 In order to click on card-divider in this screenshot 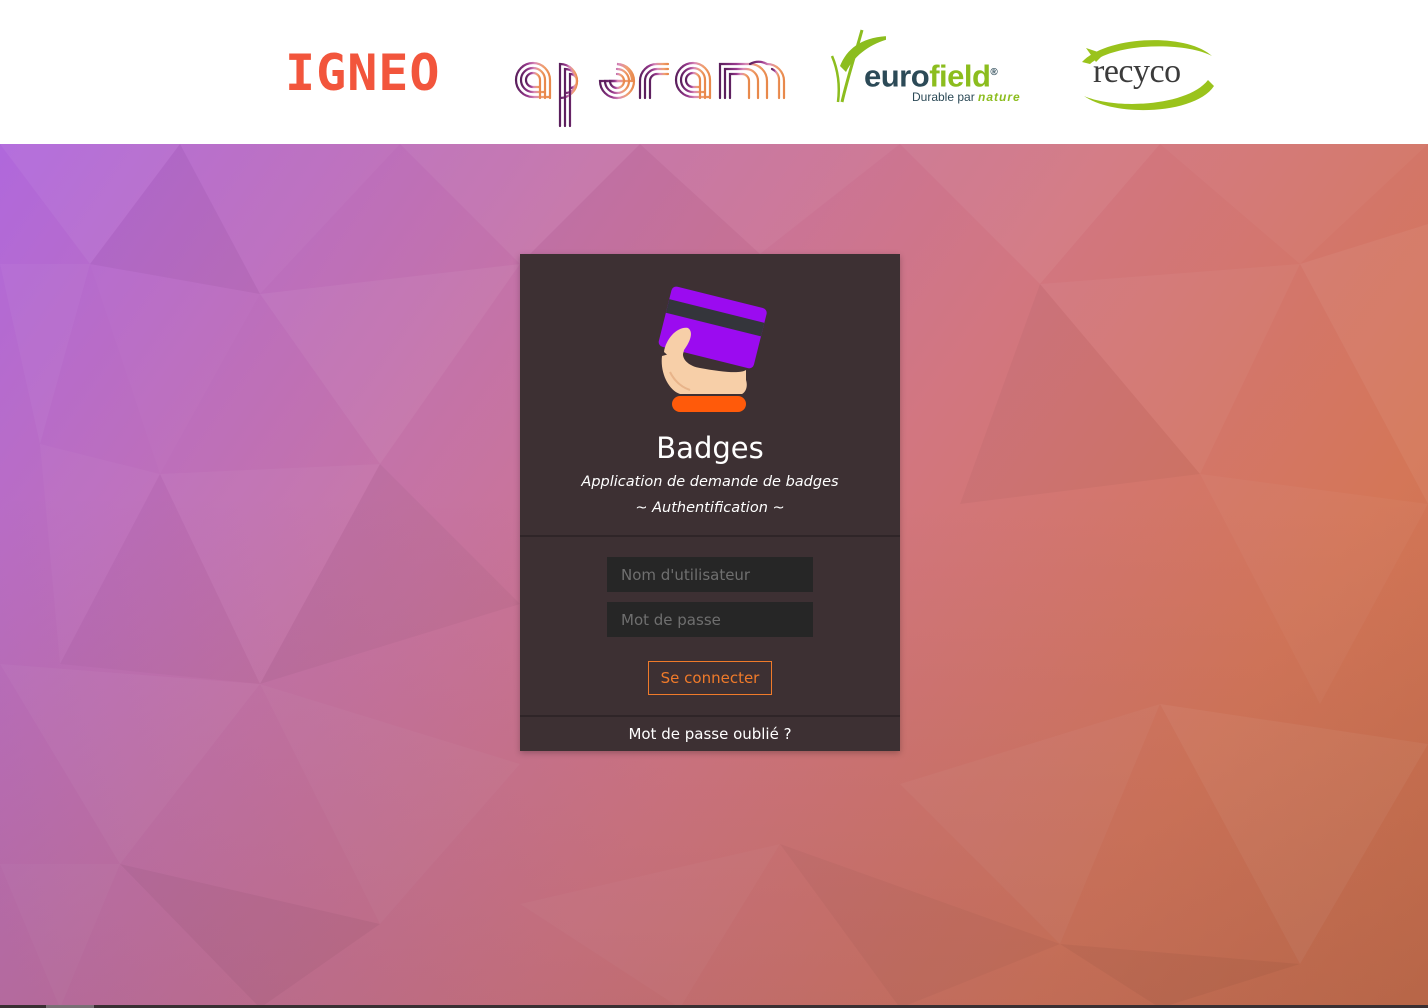, I will do `click(710, 536)`.